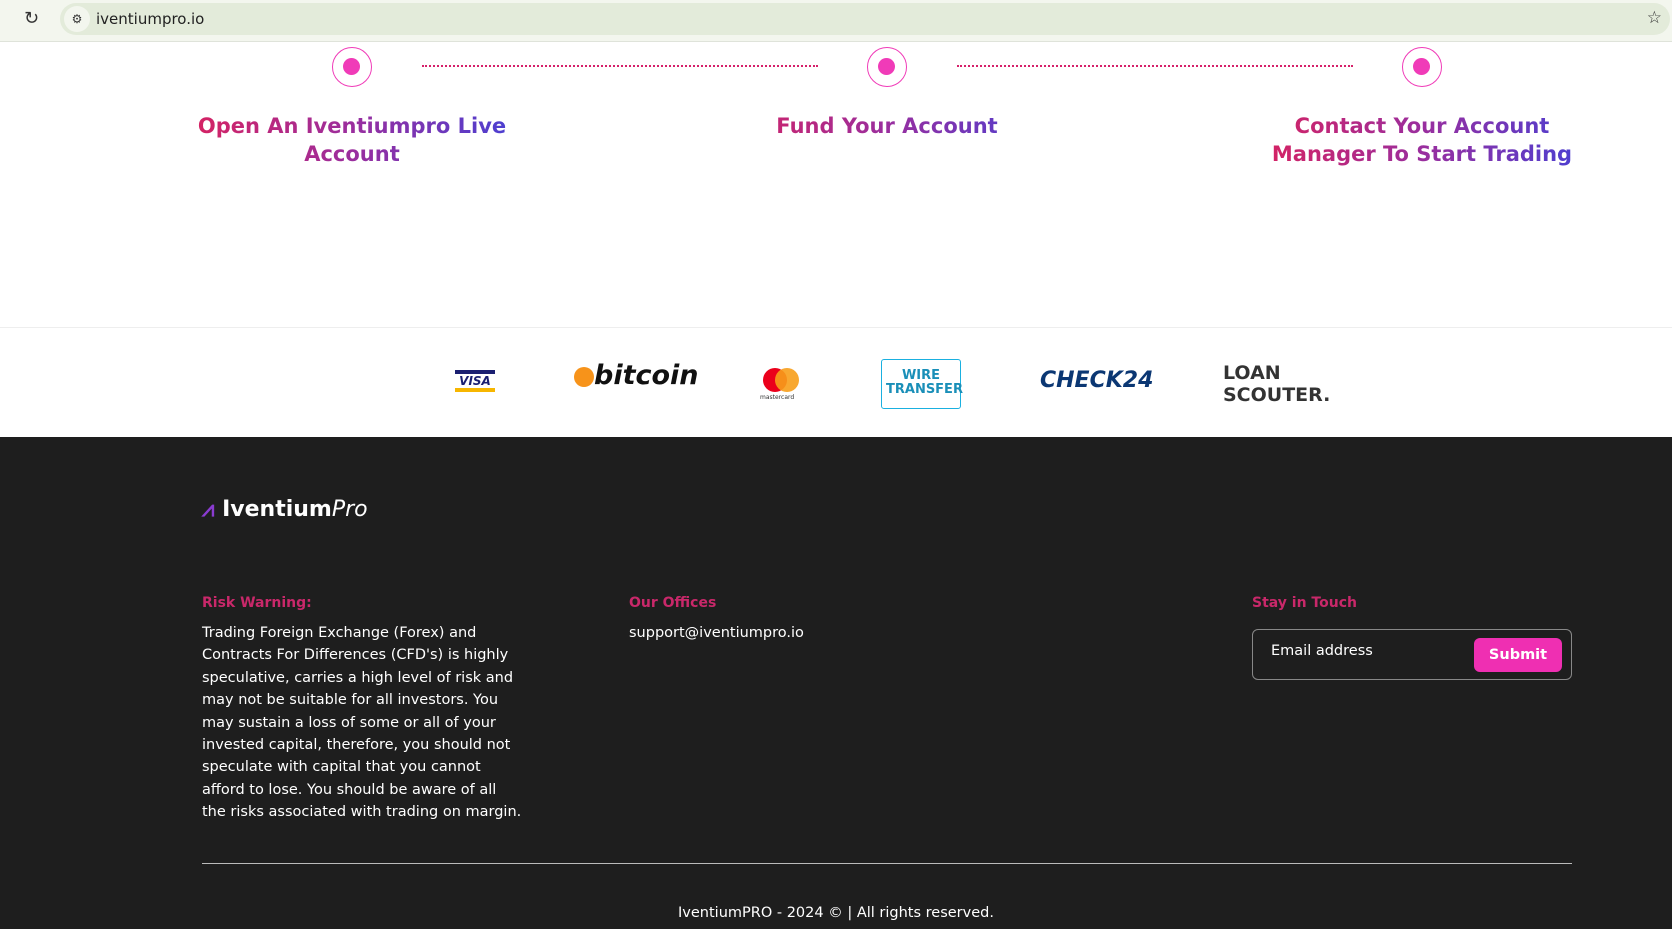  What do you see at coordinates (781, 386) in the screenshot?
I see `mastercard-logo: mastercard` at bounding box center [781, 386].